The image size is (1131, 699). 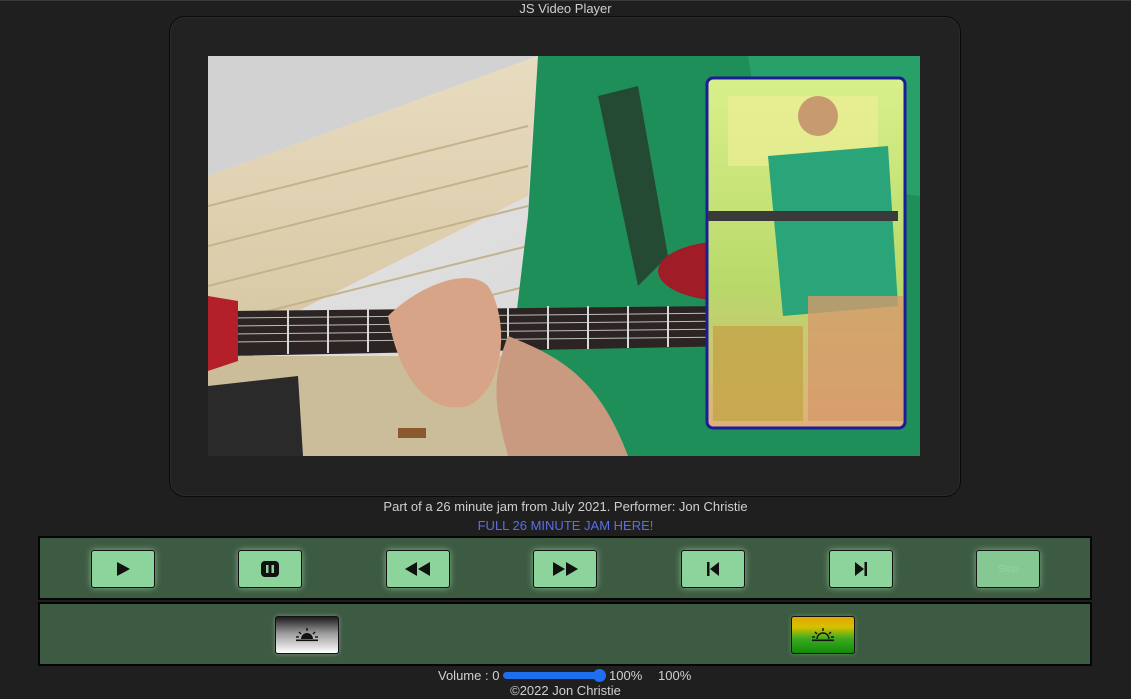 I want to click on volume-label: Volume : 0, so click(x=469, y=675).